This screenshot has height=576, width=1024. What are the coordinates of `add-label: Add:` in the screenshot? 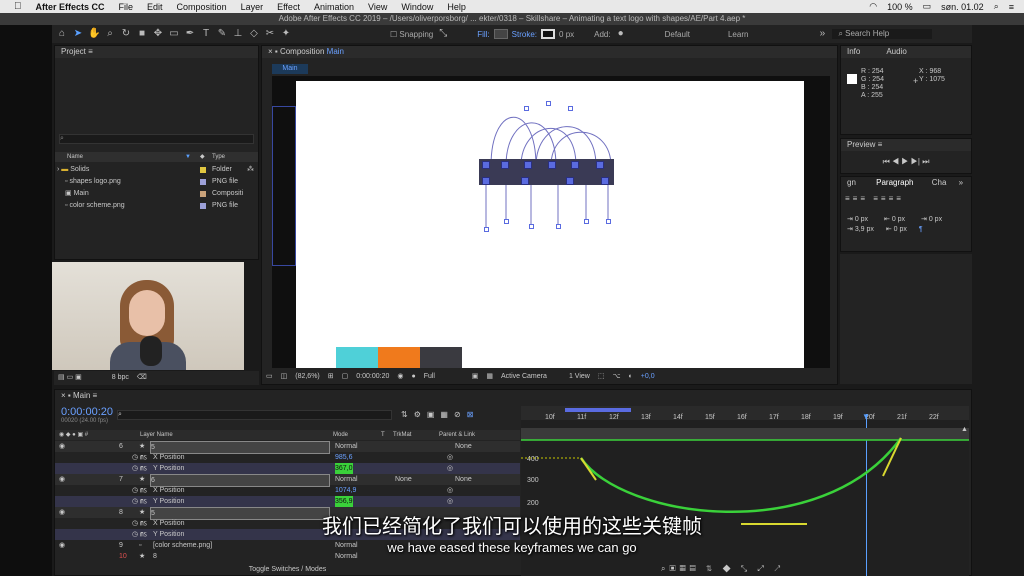 It's located at (602, 34).